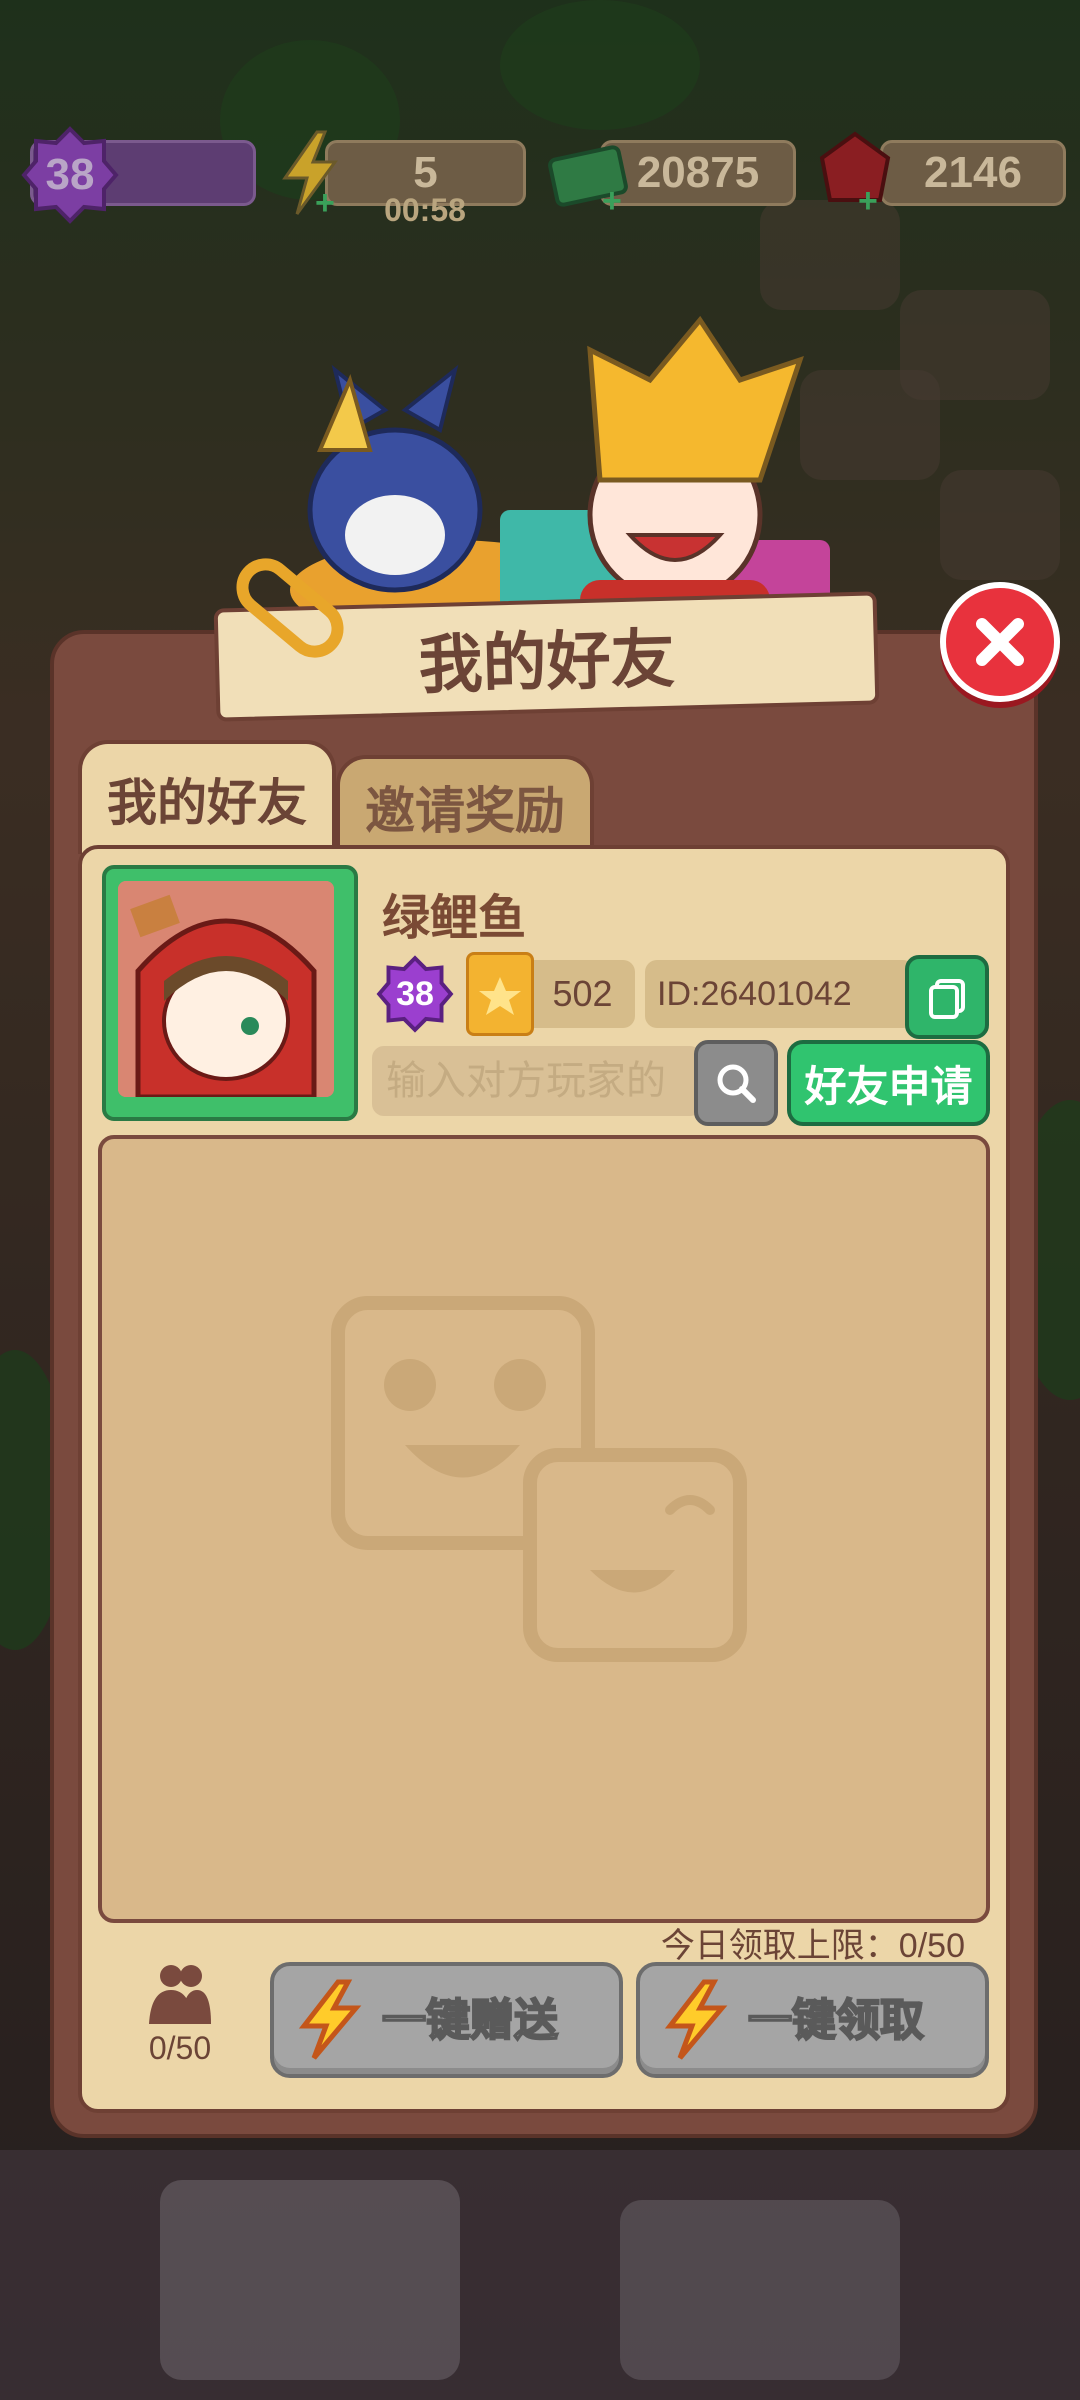 The width and height of the screenshot is (1080, 2400). Describe the element at coordinates (465, 804) in the screenshot. I see `tab-invite-rewards: 邀请奖励` at that location.